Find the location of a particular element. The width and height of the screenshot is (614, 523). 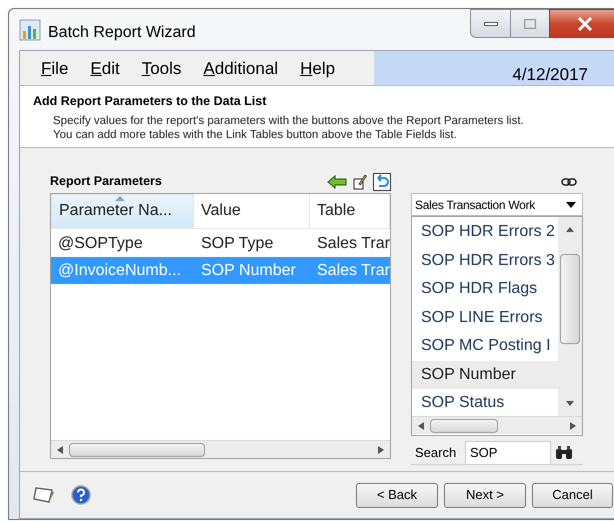

pencil-icon is located at coordinates (360, 182).